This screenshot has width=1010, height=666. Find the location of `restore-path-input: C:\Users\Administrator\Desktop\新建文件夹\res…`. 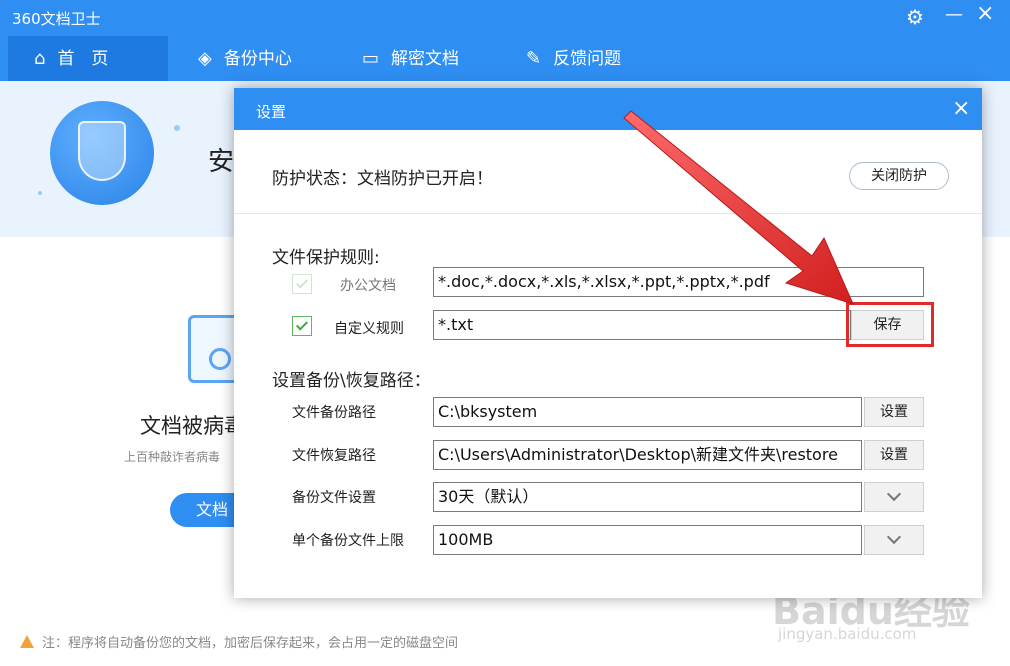

restore-path-input: C:\Users\Administrator\Desktop\新建文件夹\res… is located at coordinates (647, 455).